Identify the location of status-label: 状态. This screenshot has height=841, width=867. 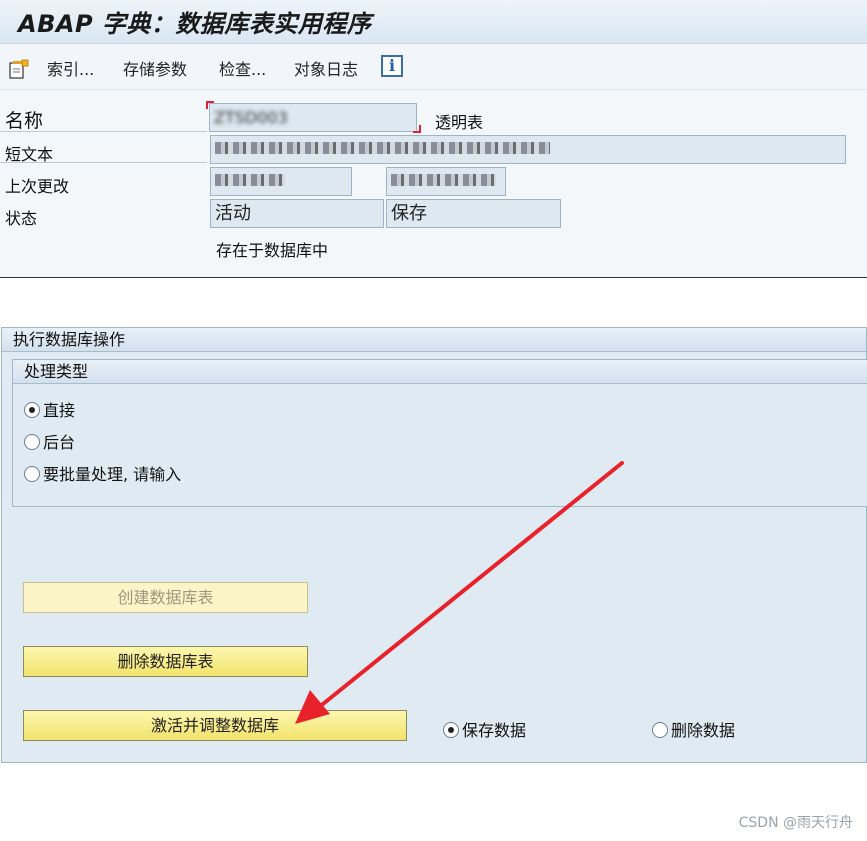
(21, 218).